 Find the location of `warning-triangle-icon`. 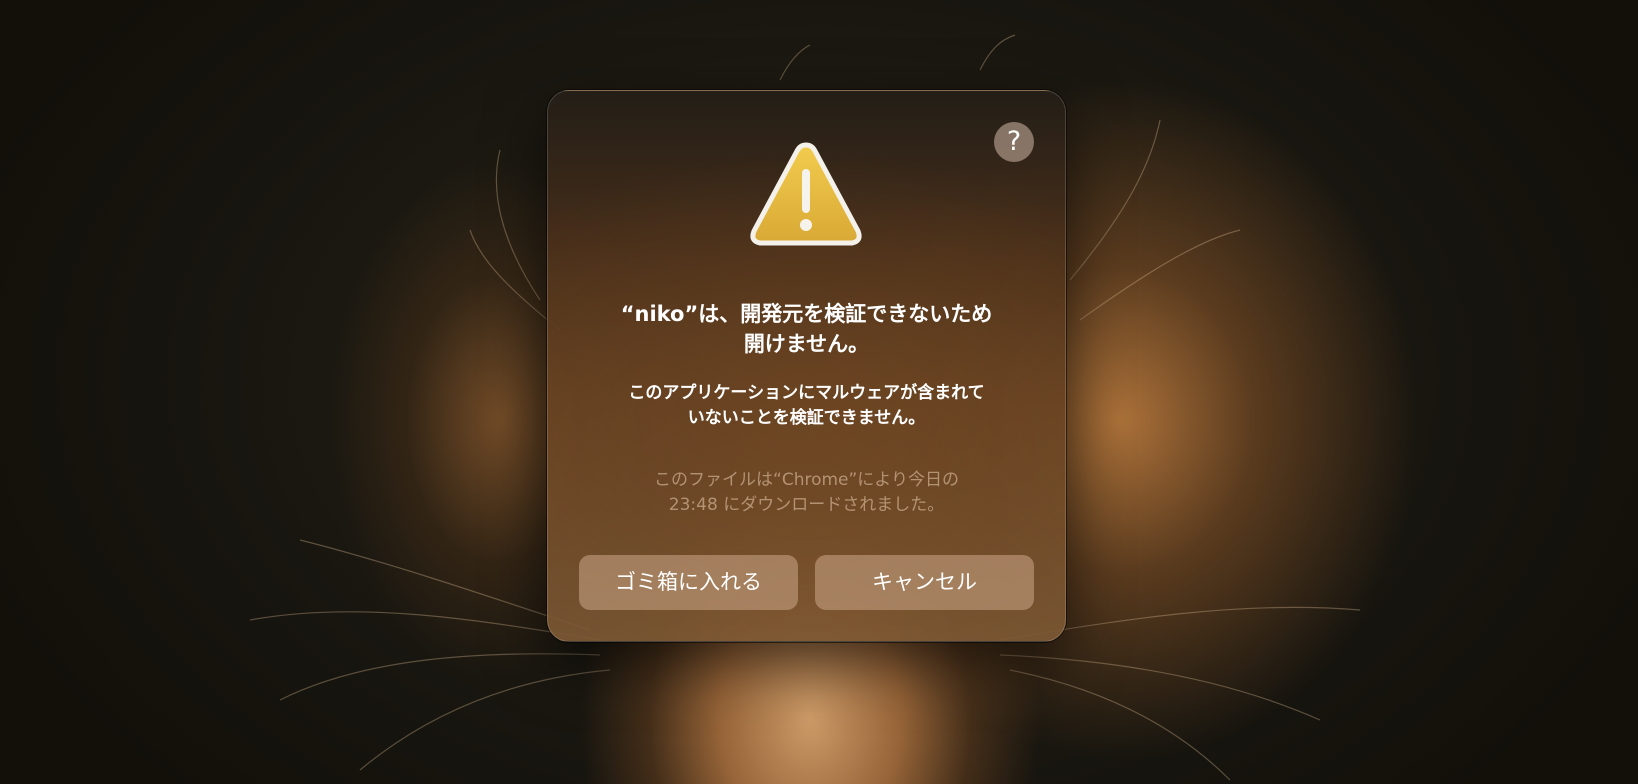

warning-triangle-icon is located at coordinates (806, 194).